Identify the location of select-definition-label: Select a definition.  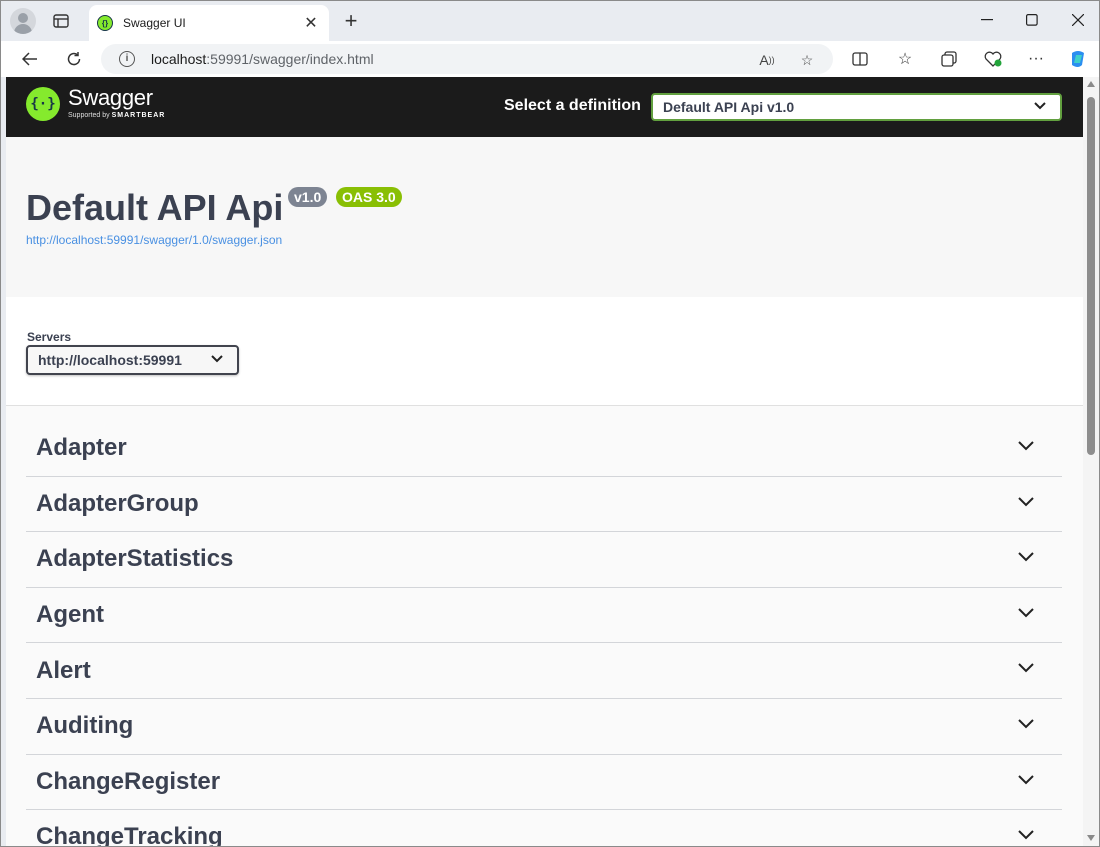
(572, 105).